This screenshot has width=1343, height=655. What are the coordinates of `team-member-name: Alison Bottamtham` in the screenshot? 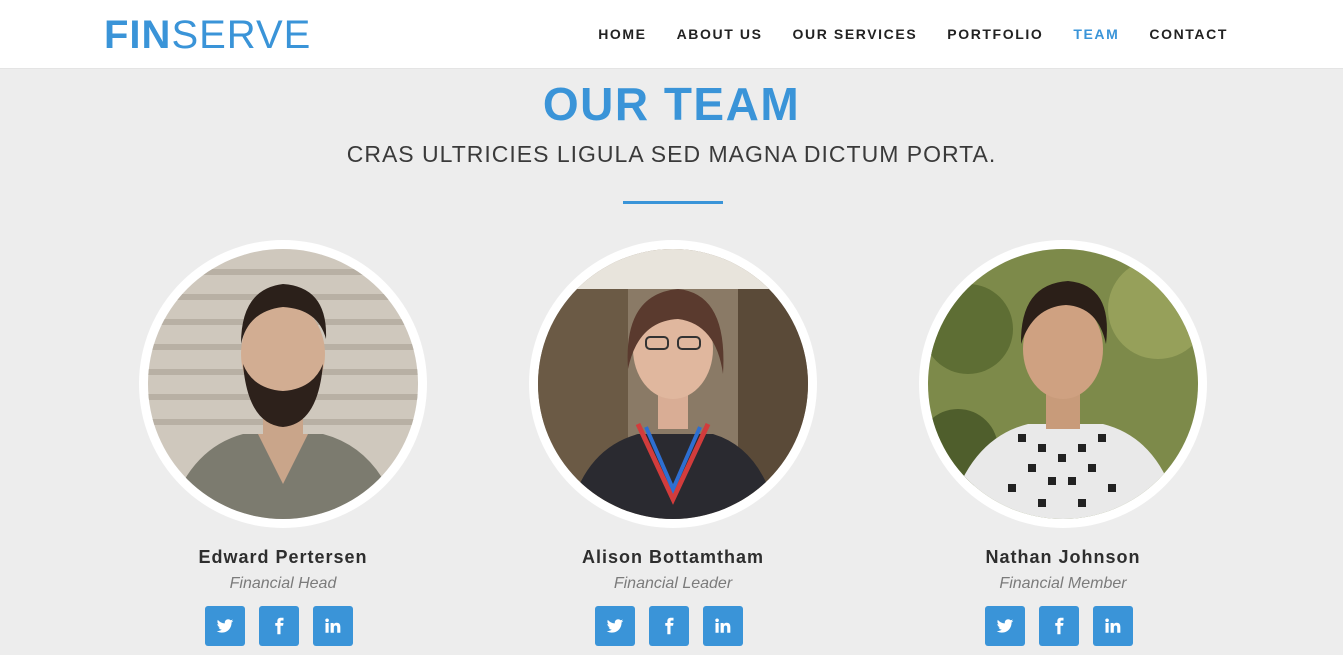 It's located at (672, 557).